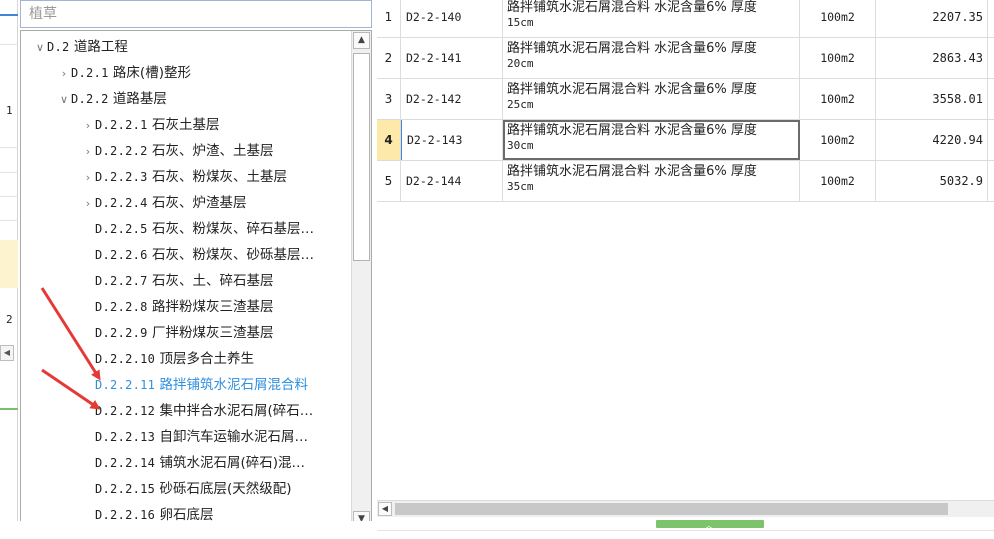 The height and width of the screenshot is (539, 994). What do you see at coordinates (651, 140) in the screenshot?
I see `quota-name-cell: 路拌铺筑水泥石屑混合料 水泥含量6% 厚度 30cm` at bounding box center [651, 140].